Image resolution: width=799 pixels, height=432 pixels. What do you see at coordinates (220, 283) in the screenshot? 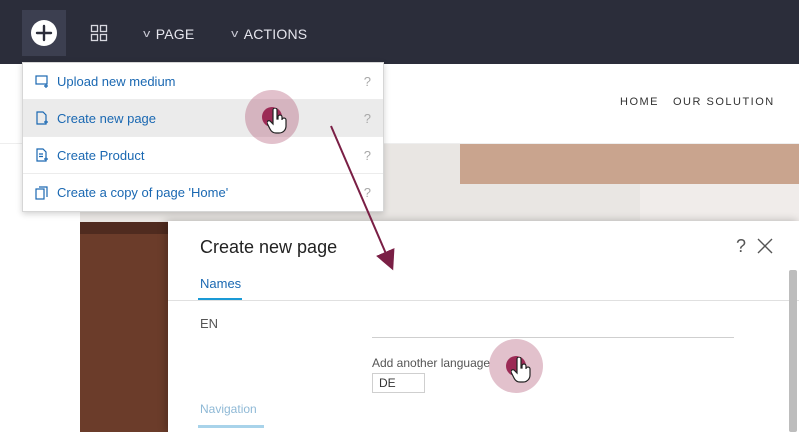
I see `tab-names: Names` at bounding box center [220, 283].